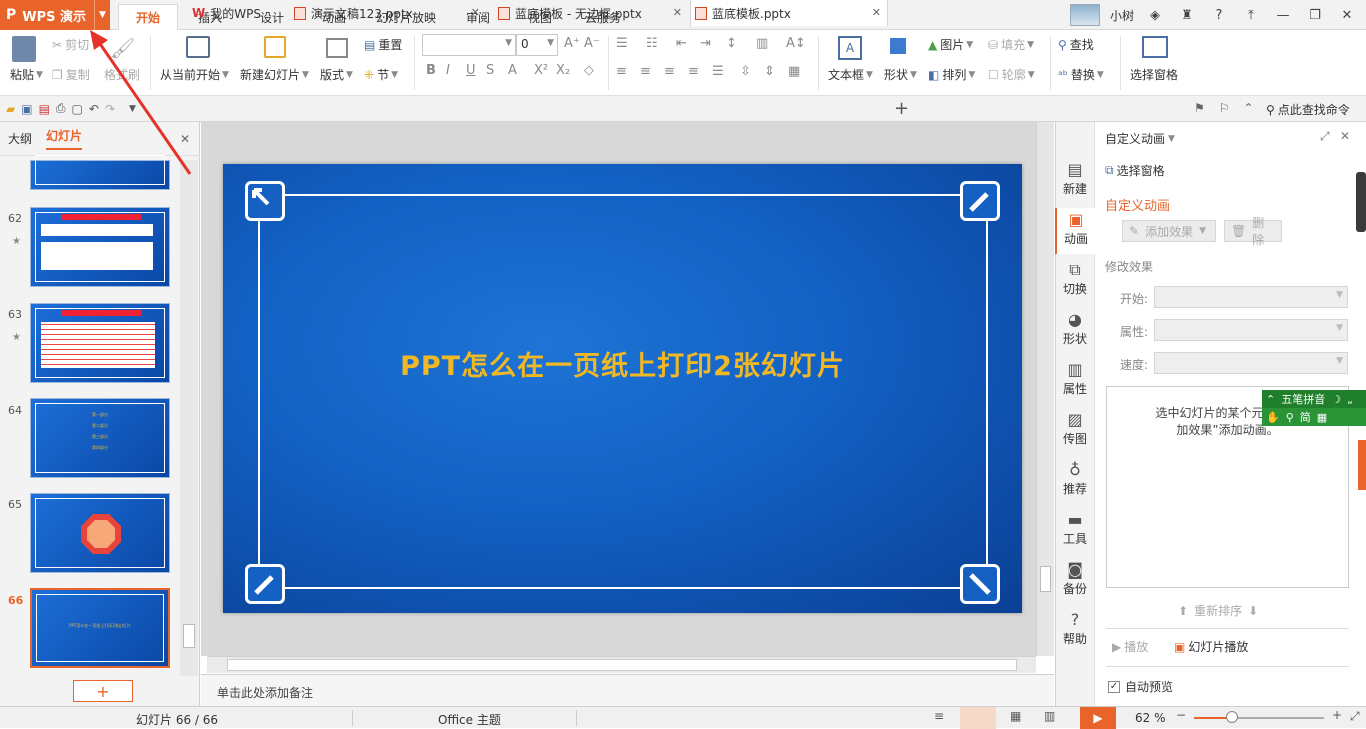 Image resolution: width=1366 pixels, height=729 pixels. Describe the element at coordinates (1283, 15) in the screenshot. I see `minimize-icon: —` at that location.